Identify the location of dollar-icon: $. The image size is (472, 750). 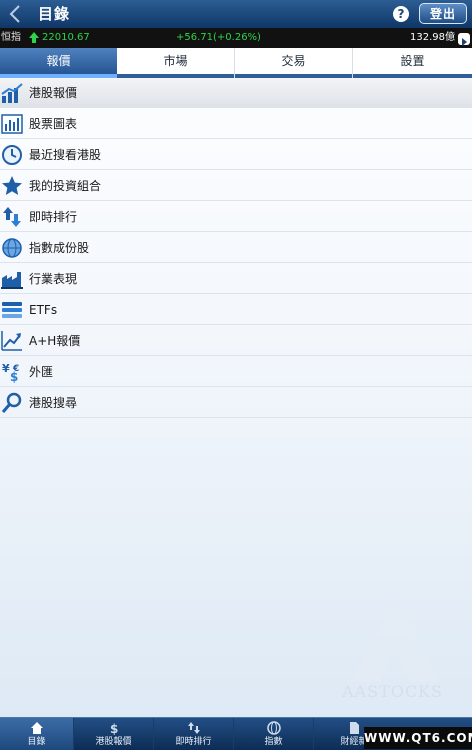
(114, 728).